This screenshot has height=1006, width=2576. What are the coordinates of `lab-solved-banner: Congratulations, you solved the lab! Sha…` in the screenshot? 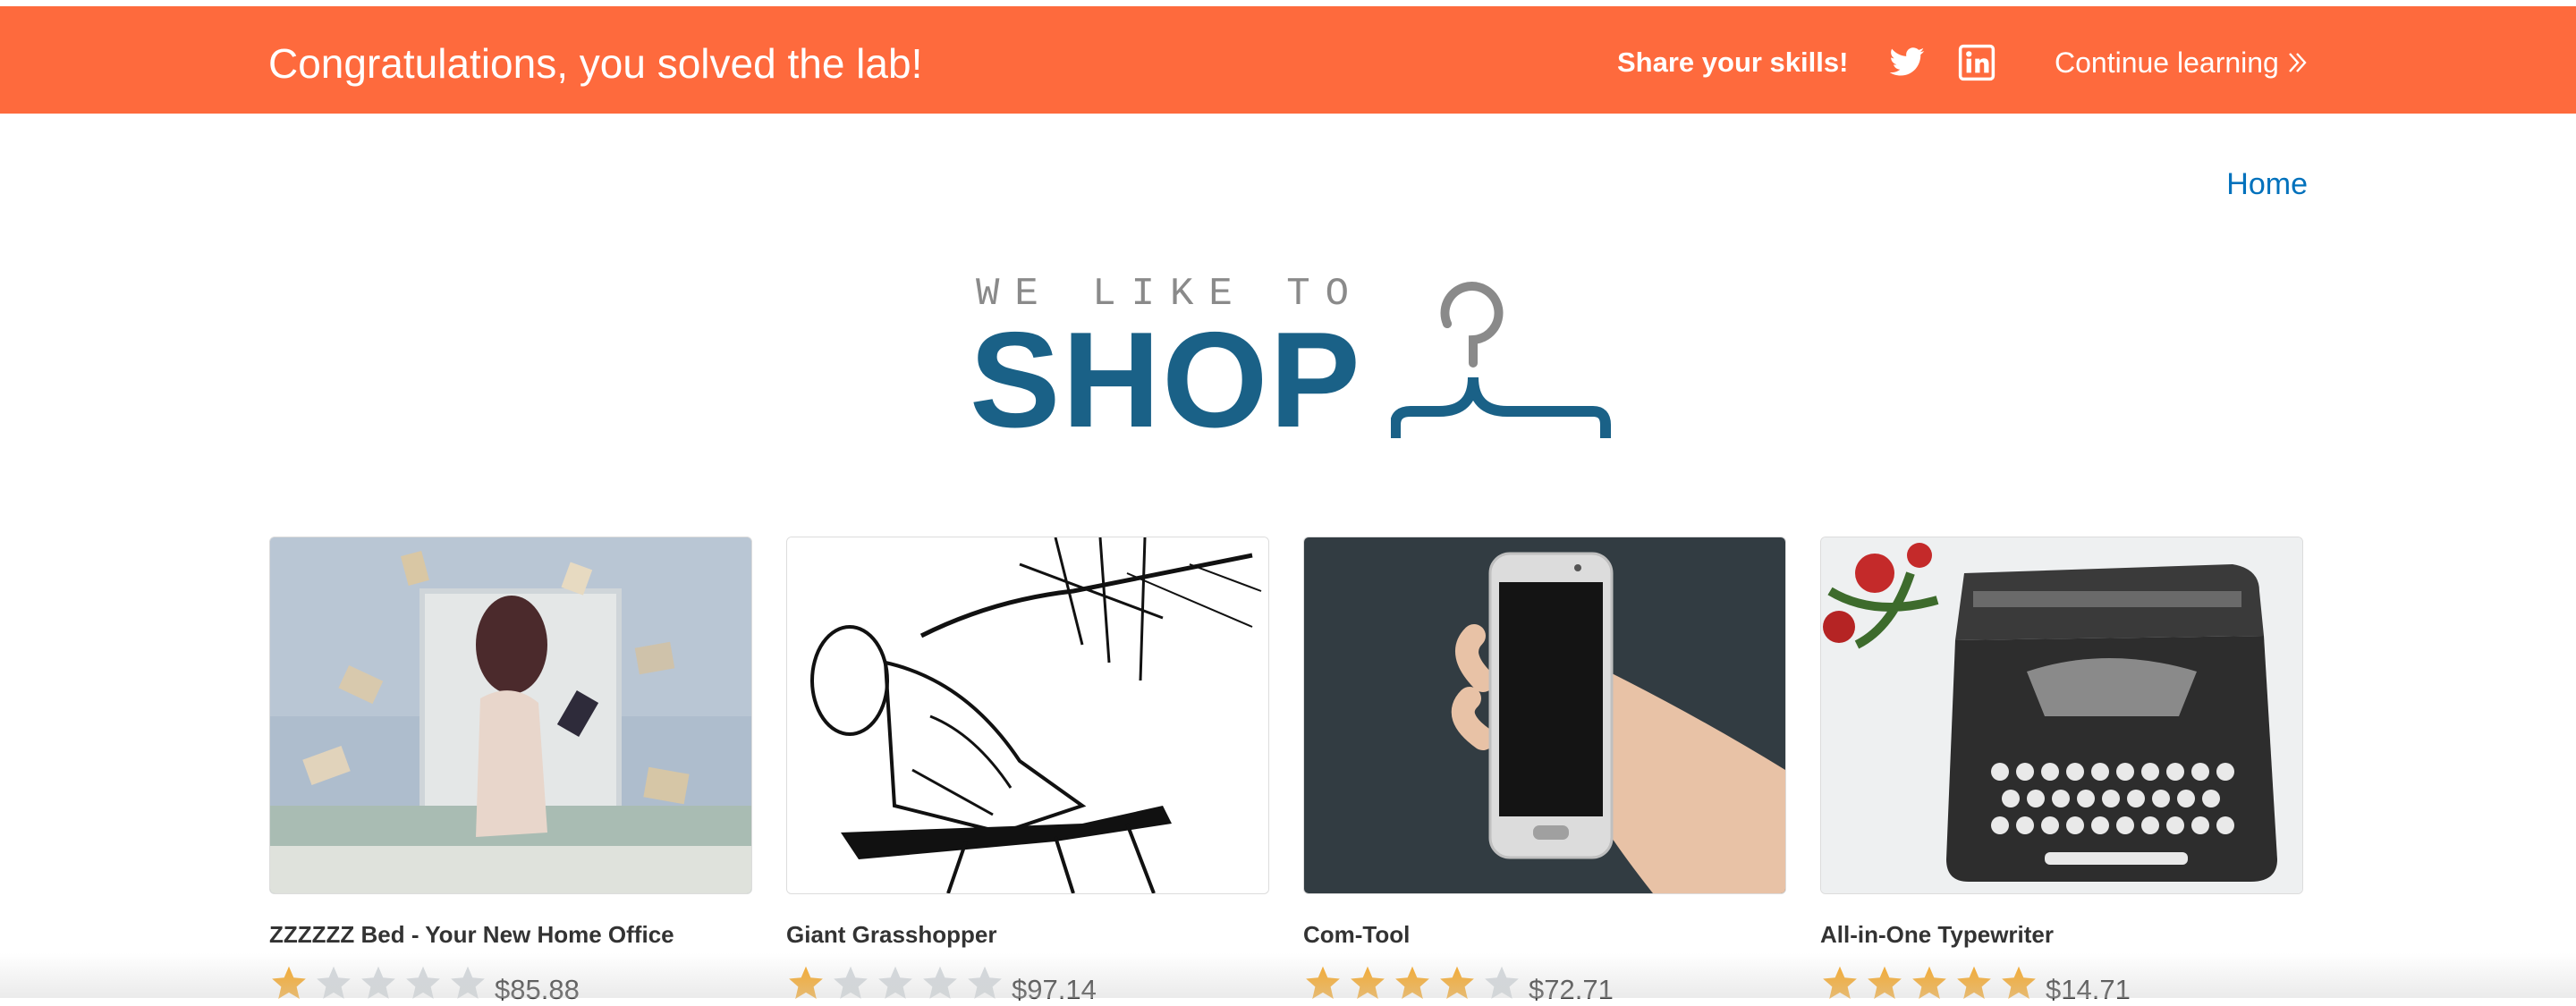 It's located at (1288, 60).